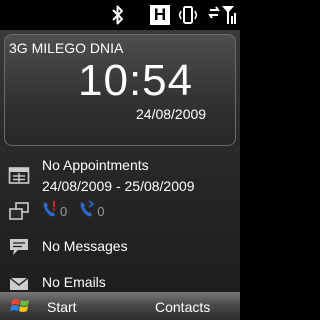  I want to click on bluetooth-icon, so click(118, 15).